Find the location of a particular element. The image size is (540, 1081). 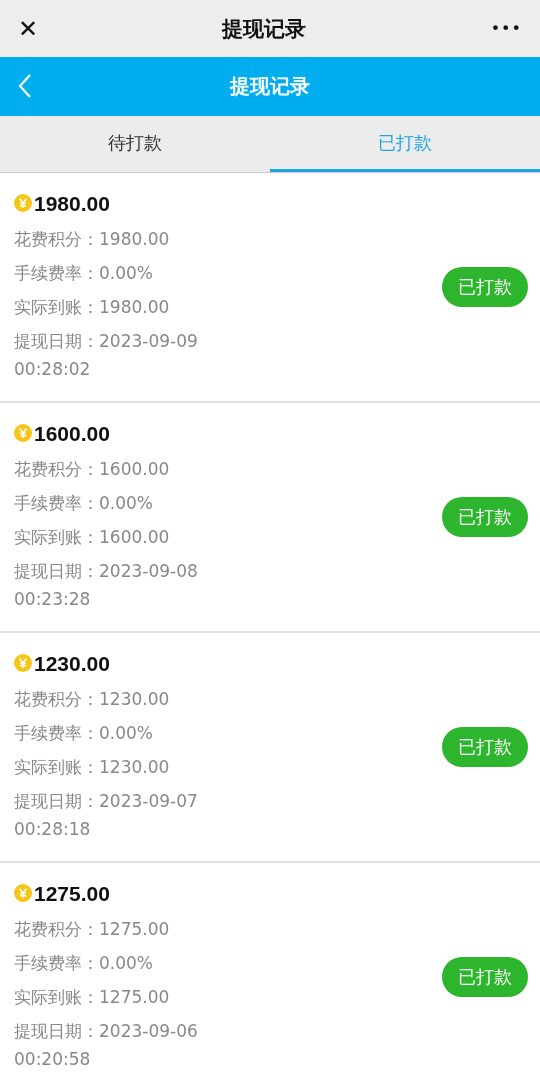

amount: 1230.00 is located at coordinates (72, 663).